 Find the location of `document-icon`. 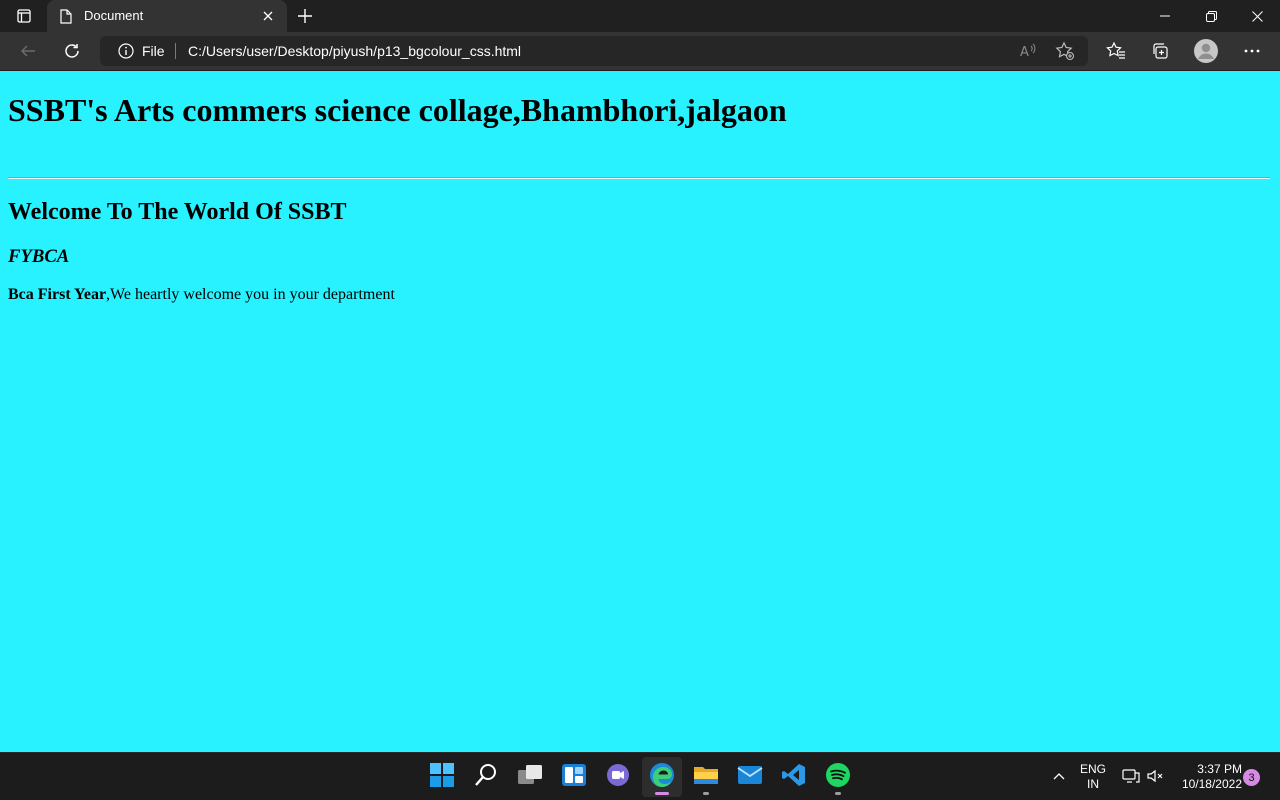

document-icon is located at coordinates (66, 16).